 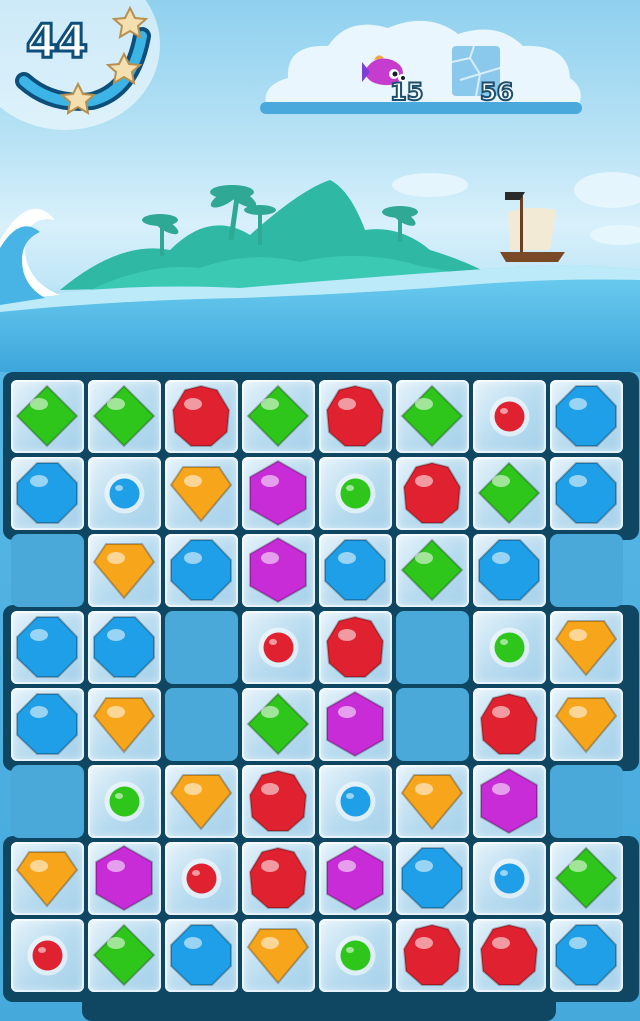 I want to click on sailing-ship-icon, so click(x=532, y=227).